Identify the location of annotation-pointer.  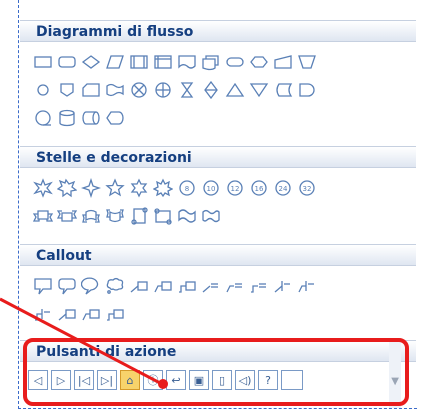
(84, 343).